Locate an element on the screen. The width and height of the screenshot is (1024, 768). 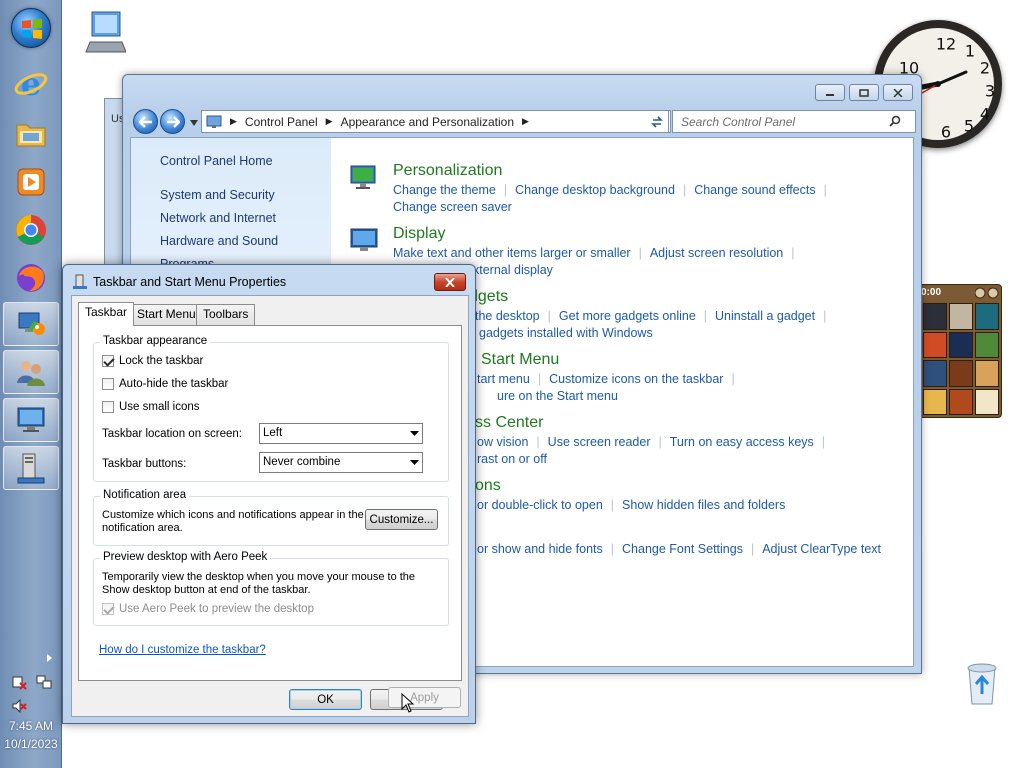
link-change-start-picture: ure on the Start menu is located at coordinates (557, 396).